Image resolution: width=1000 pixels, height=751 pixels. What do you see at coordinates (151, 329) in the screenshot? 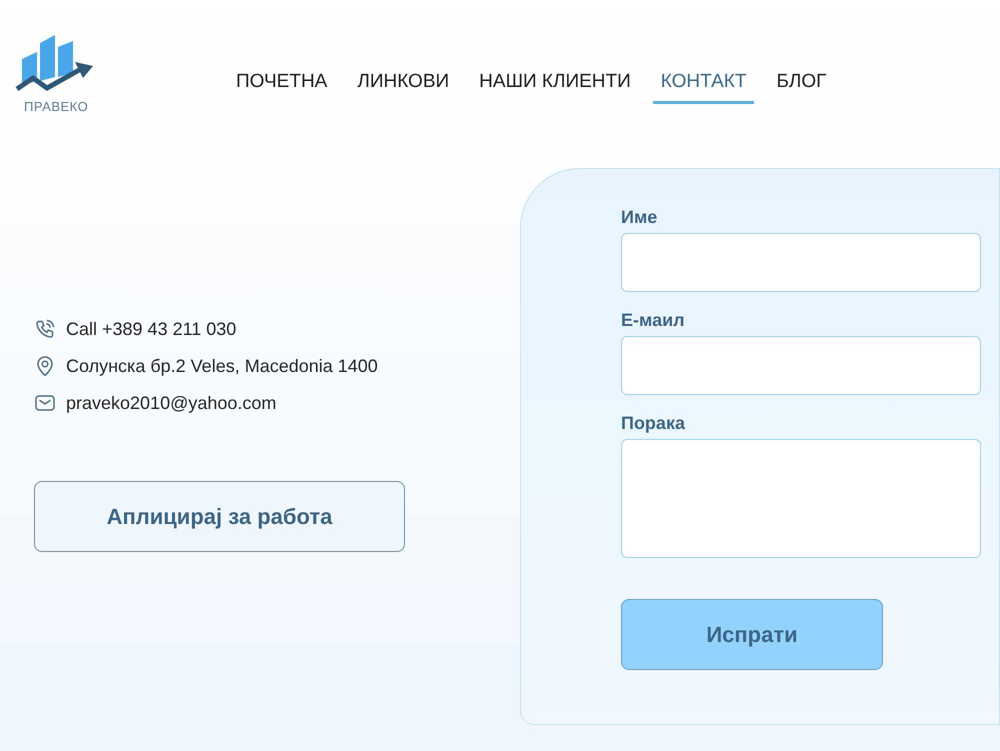
I see `contact-text: Call +389 43 211 030` at bounding box center [151, 329].